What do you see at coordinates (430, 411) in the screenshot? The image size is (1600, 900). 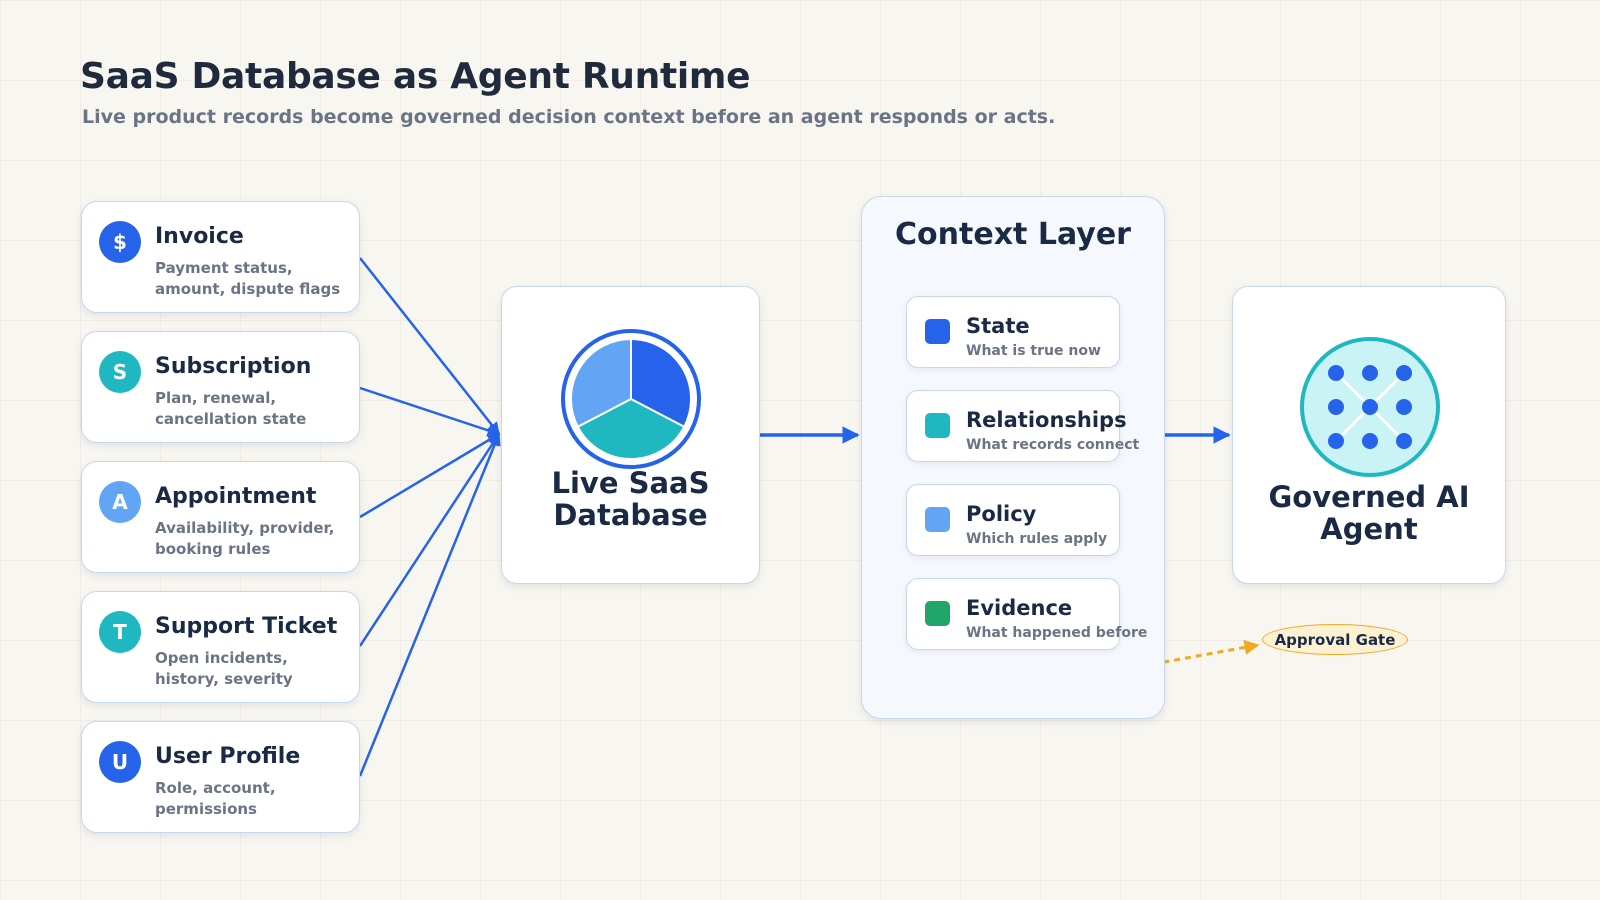 I see `connector-subscription-to-database` at bounding box center [430, 411].